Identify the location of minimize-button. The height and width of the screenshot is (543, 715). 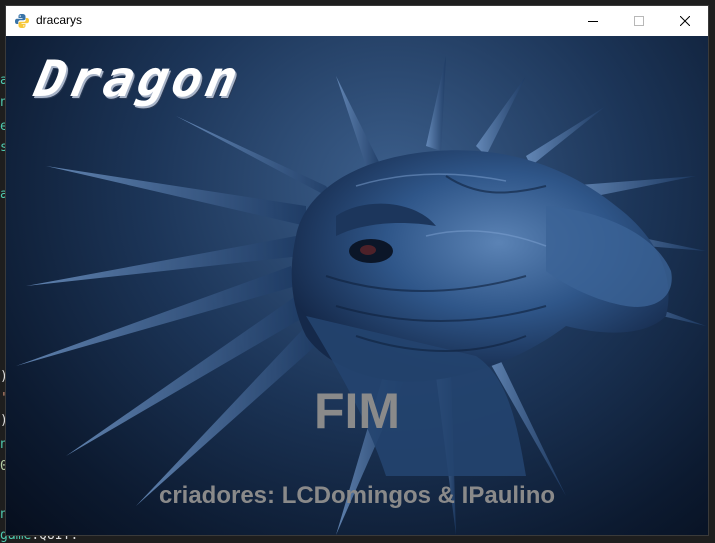
(593, 21).